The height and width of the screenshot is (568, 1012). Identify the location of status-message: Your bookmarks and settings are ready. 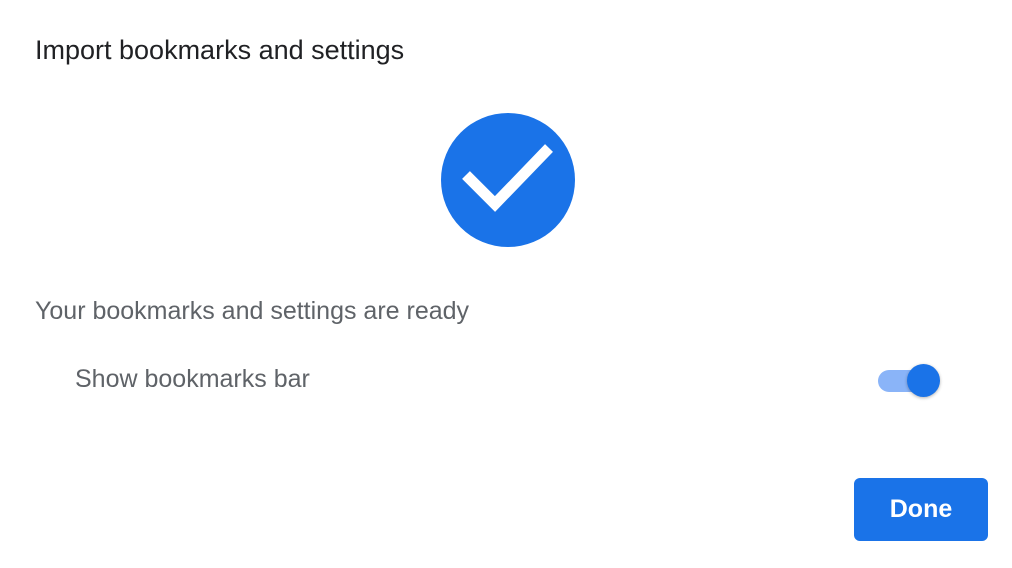
(252, 311).